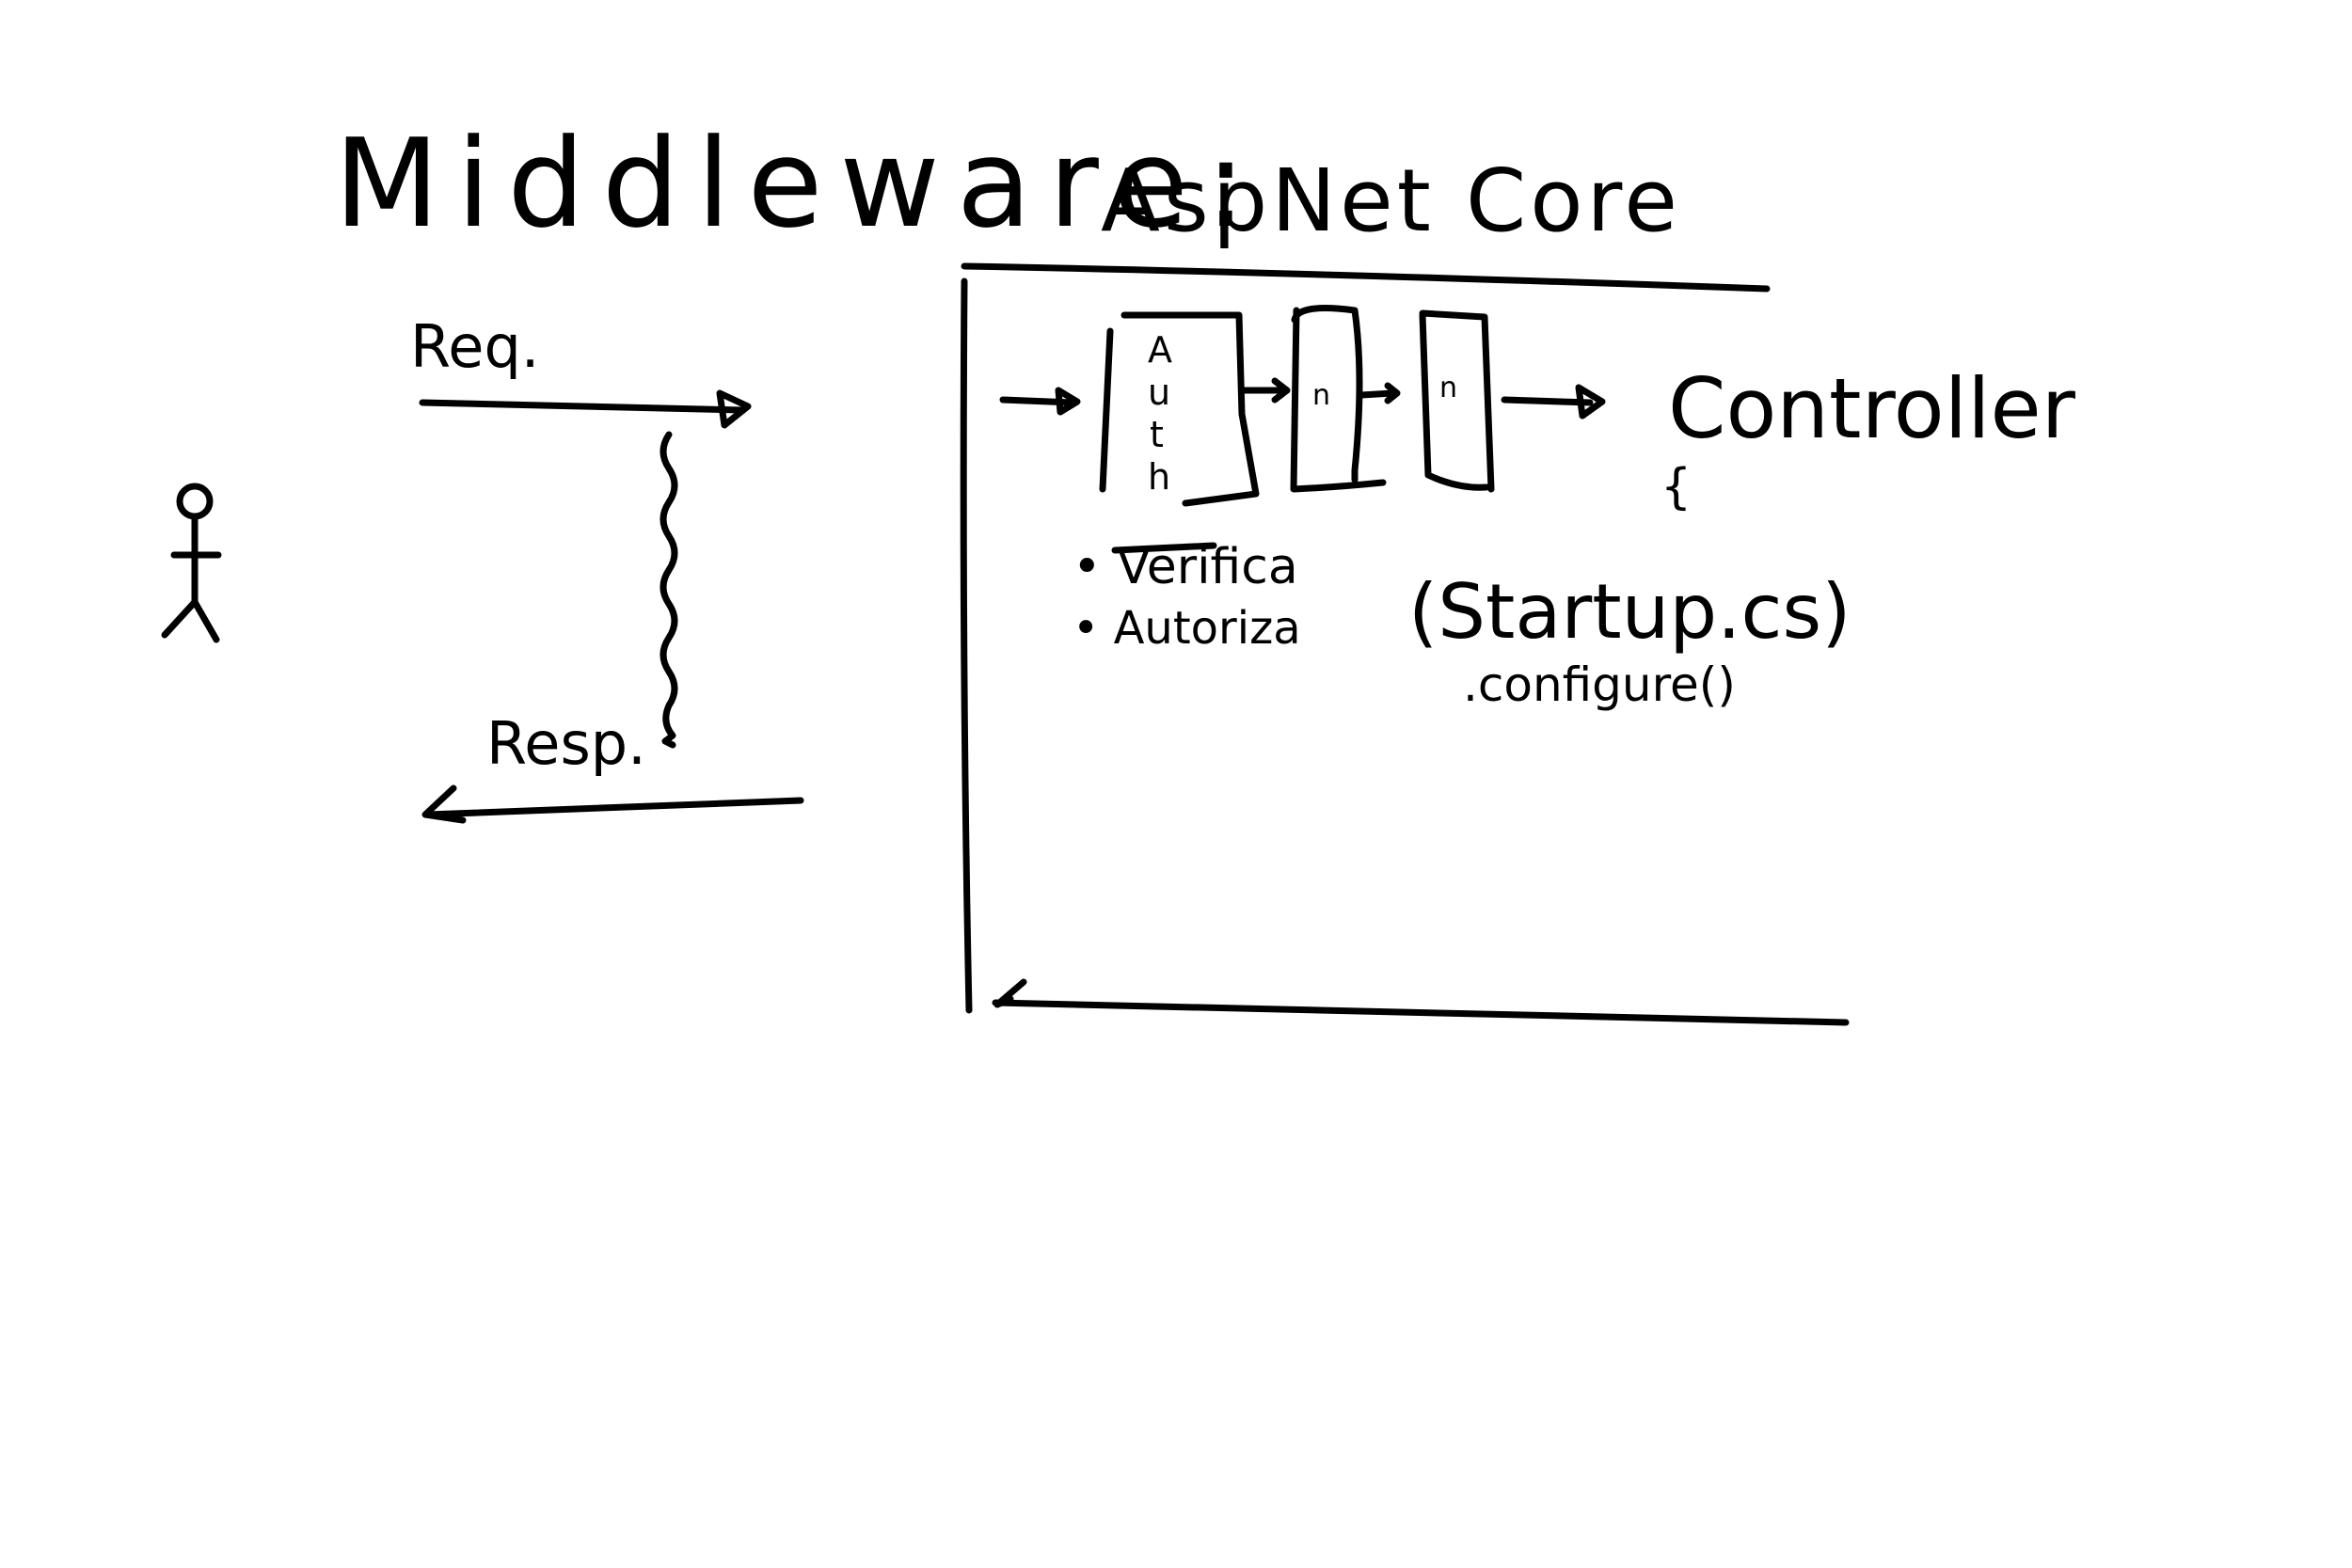 The height and width of the screenshot is (1568, 2352). Describe the element at coordinates (1160, 350) in the screenshot. I see `auth-letter-a: A` at that location.